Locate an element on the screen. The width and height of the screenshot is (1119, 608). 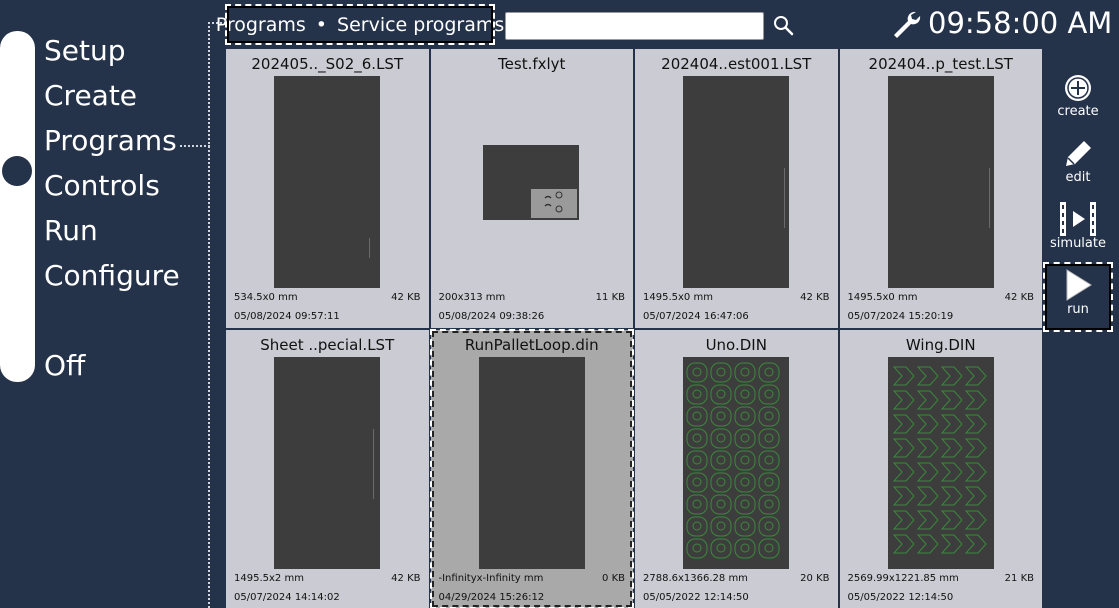
program-name: 202405.._S02_6.LST is located at coordinates (327, 64).